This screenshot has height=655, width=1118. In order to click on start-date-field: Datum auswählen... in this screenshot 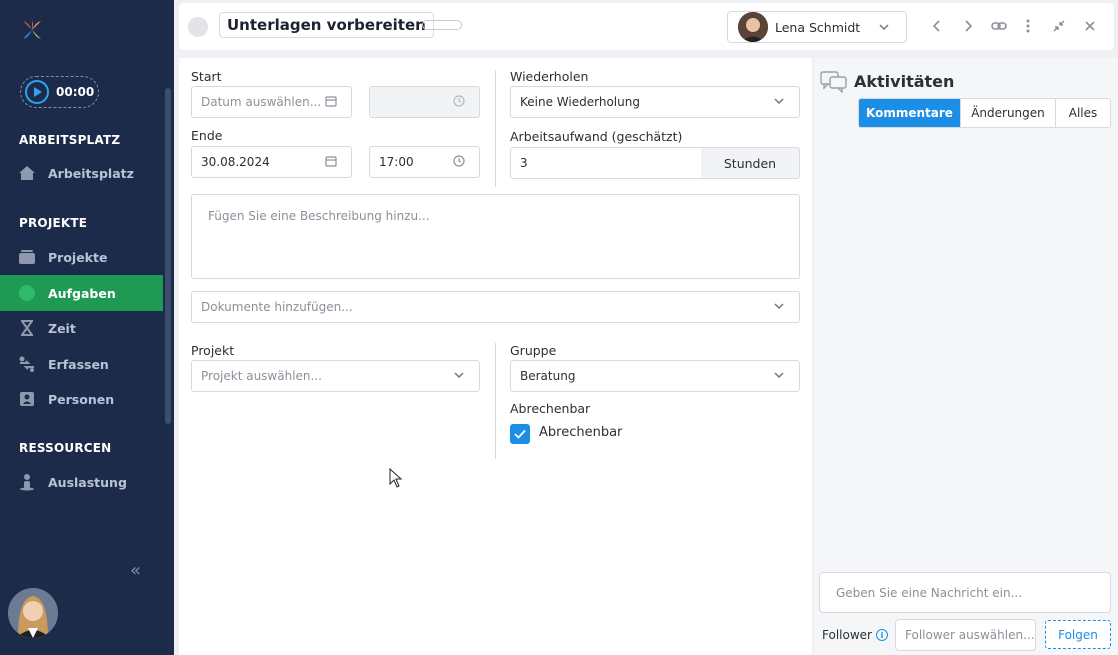, I will do `click(271, 102)`.